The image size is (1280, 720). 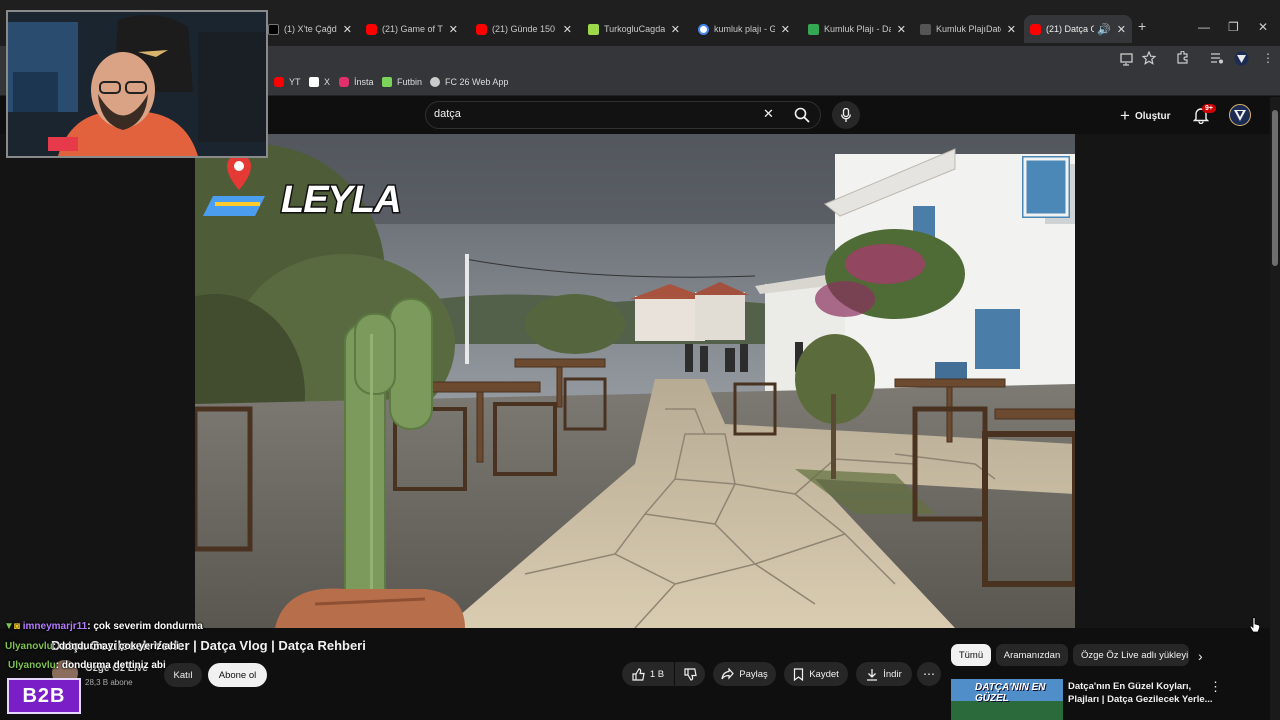 I want to click on browser-tab: kumluk plajı - Goo ✕, so click(x=744, y=29).